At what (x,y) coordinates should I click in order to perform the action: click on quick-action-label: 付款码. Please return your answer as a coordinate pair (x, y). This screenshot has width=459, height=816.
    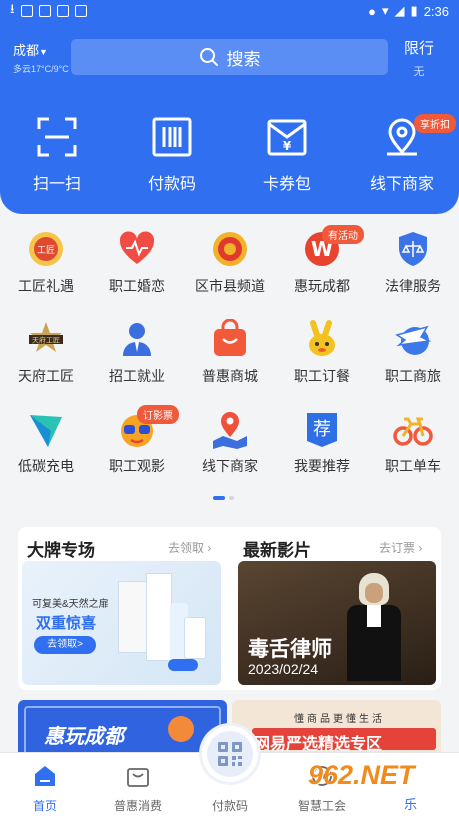
    Looking at the image, I should click on (171, 184).